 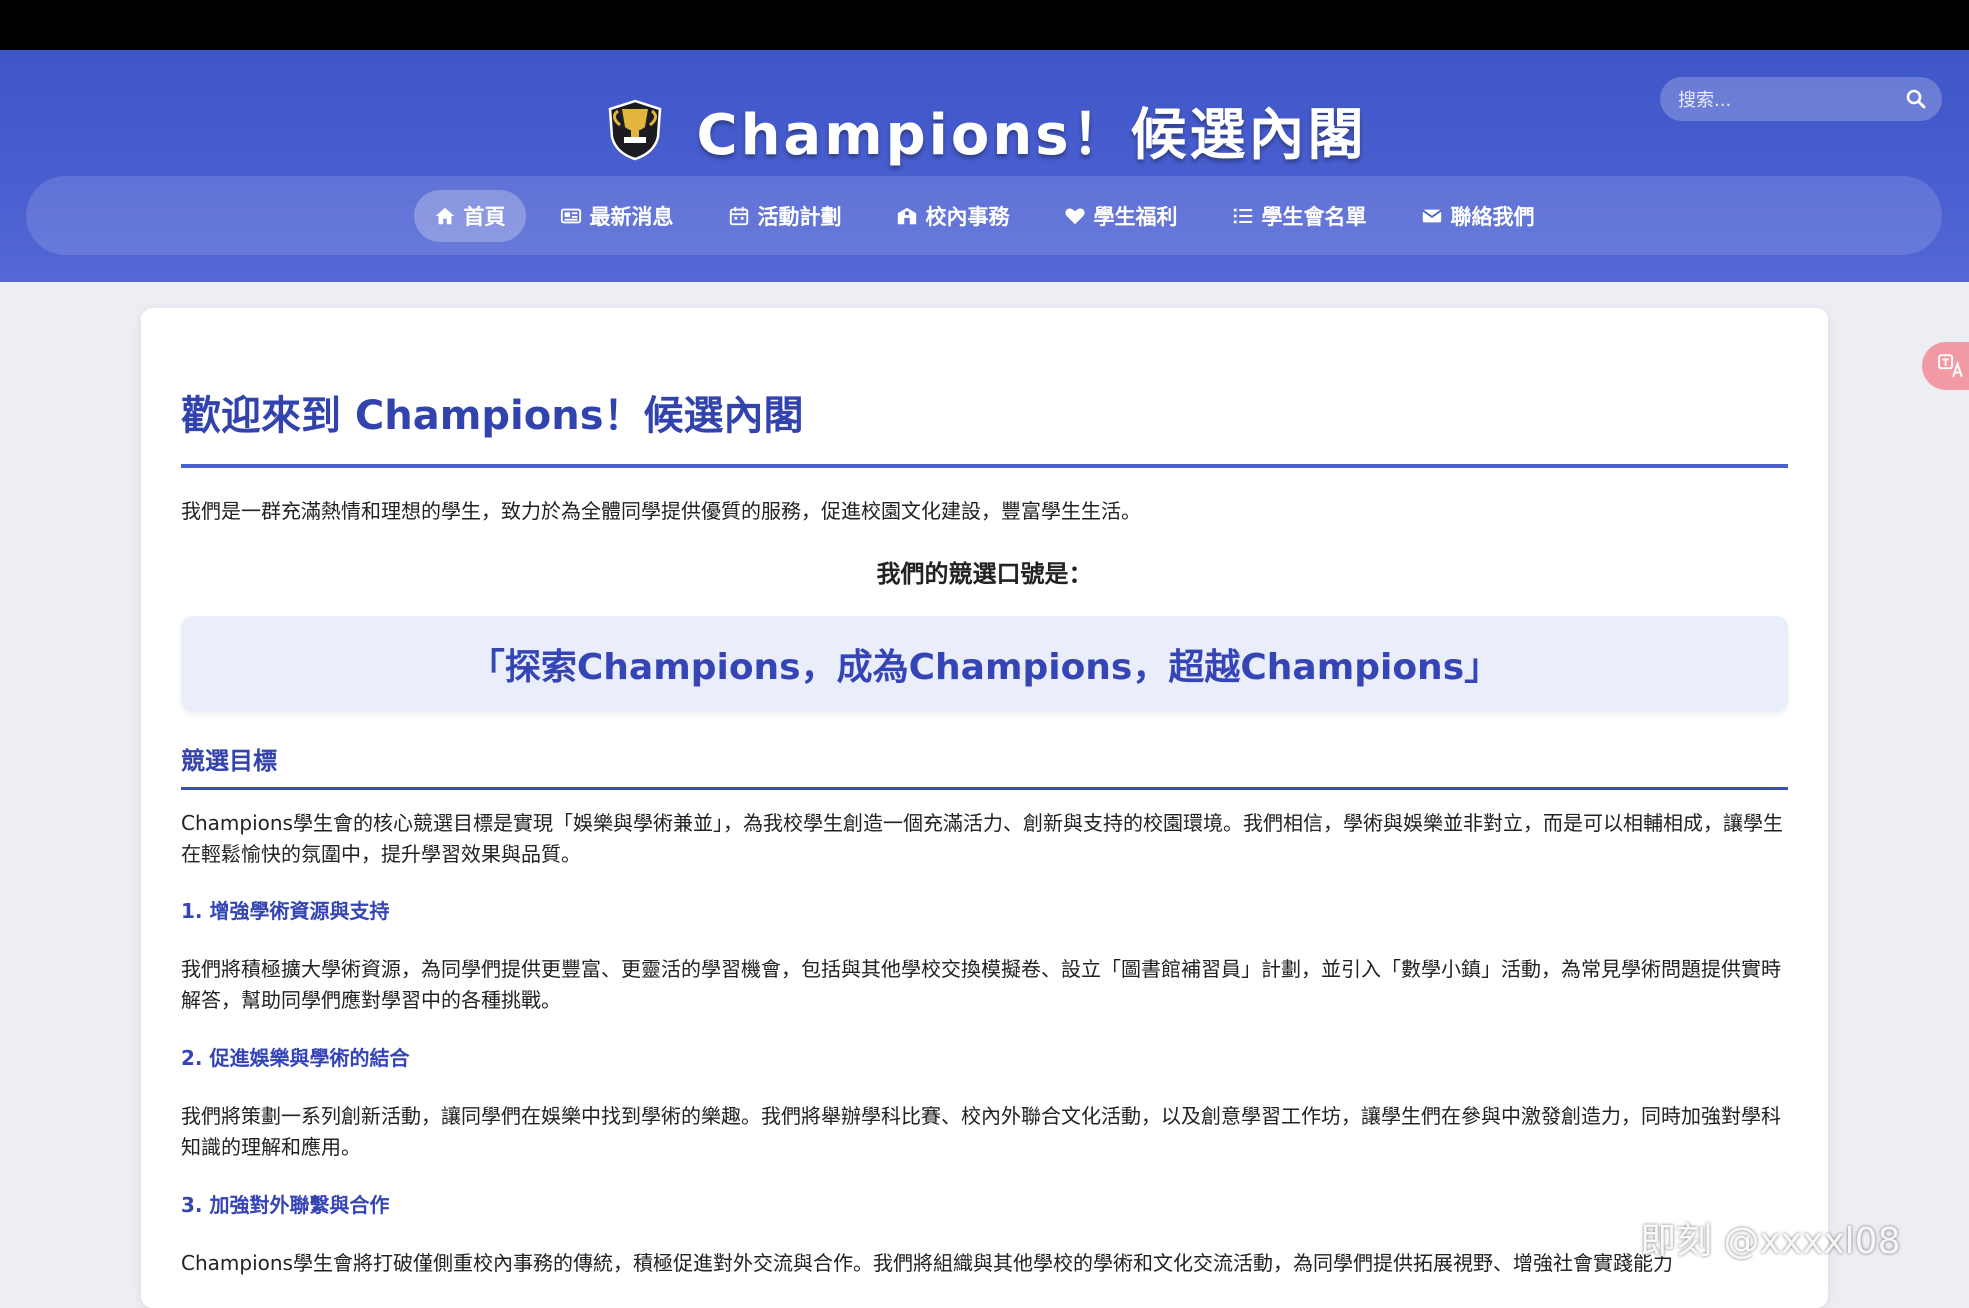 I want to click on nav-item-contact: 聯絡我們, so click(x=1478, y=216).